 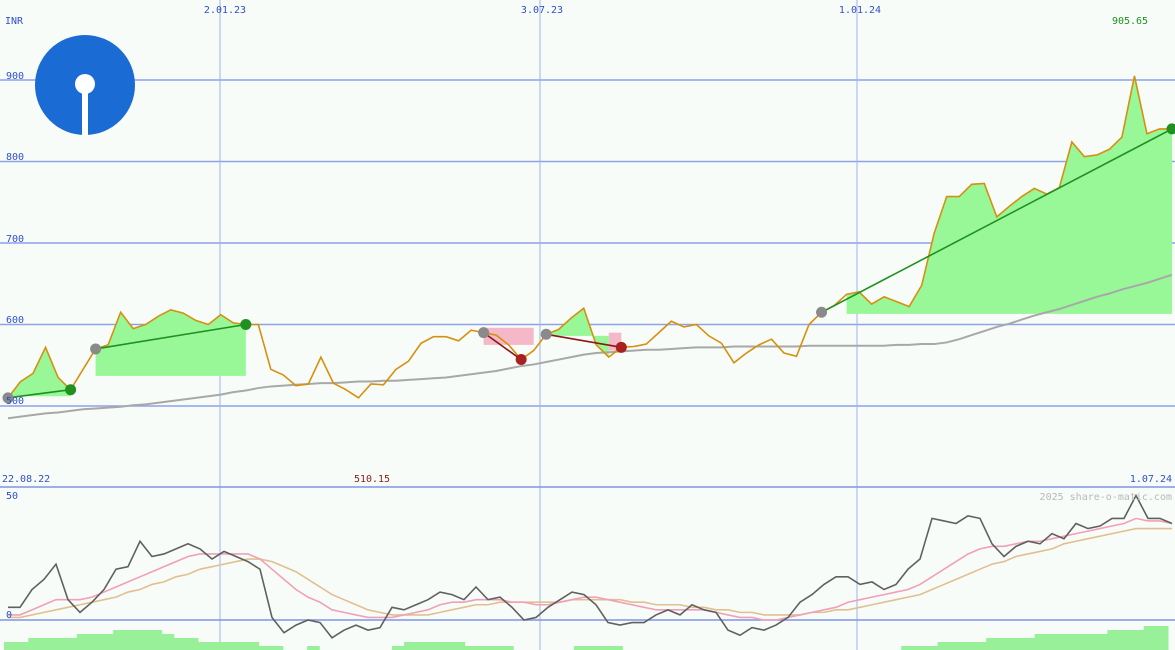 I want to click on y-tick-label-800: 800, so click(x=15, y=157).